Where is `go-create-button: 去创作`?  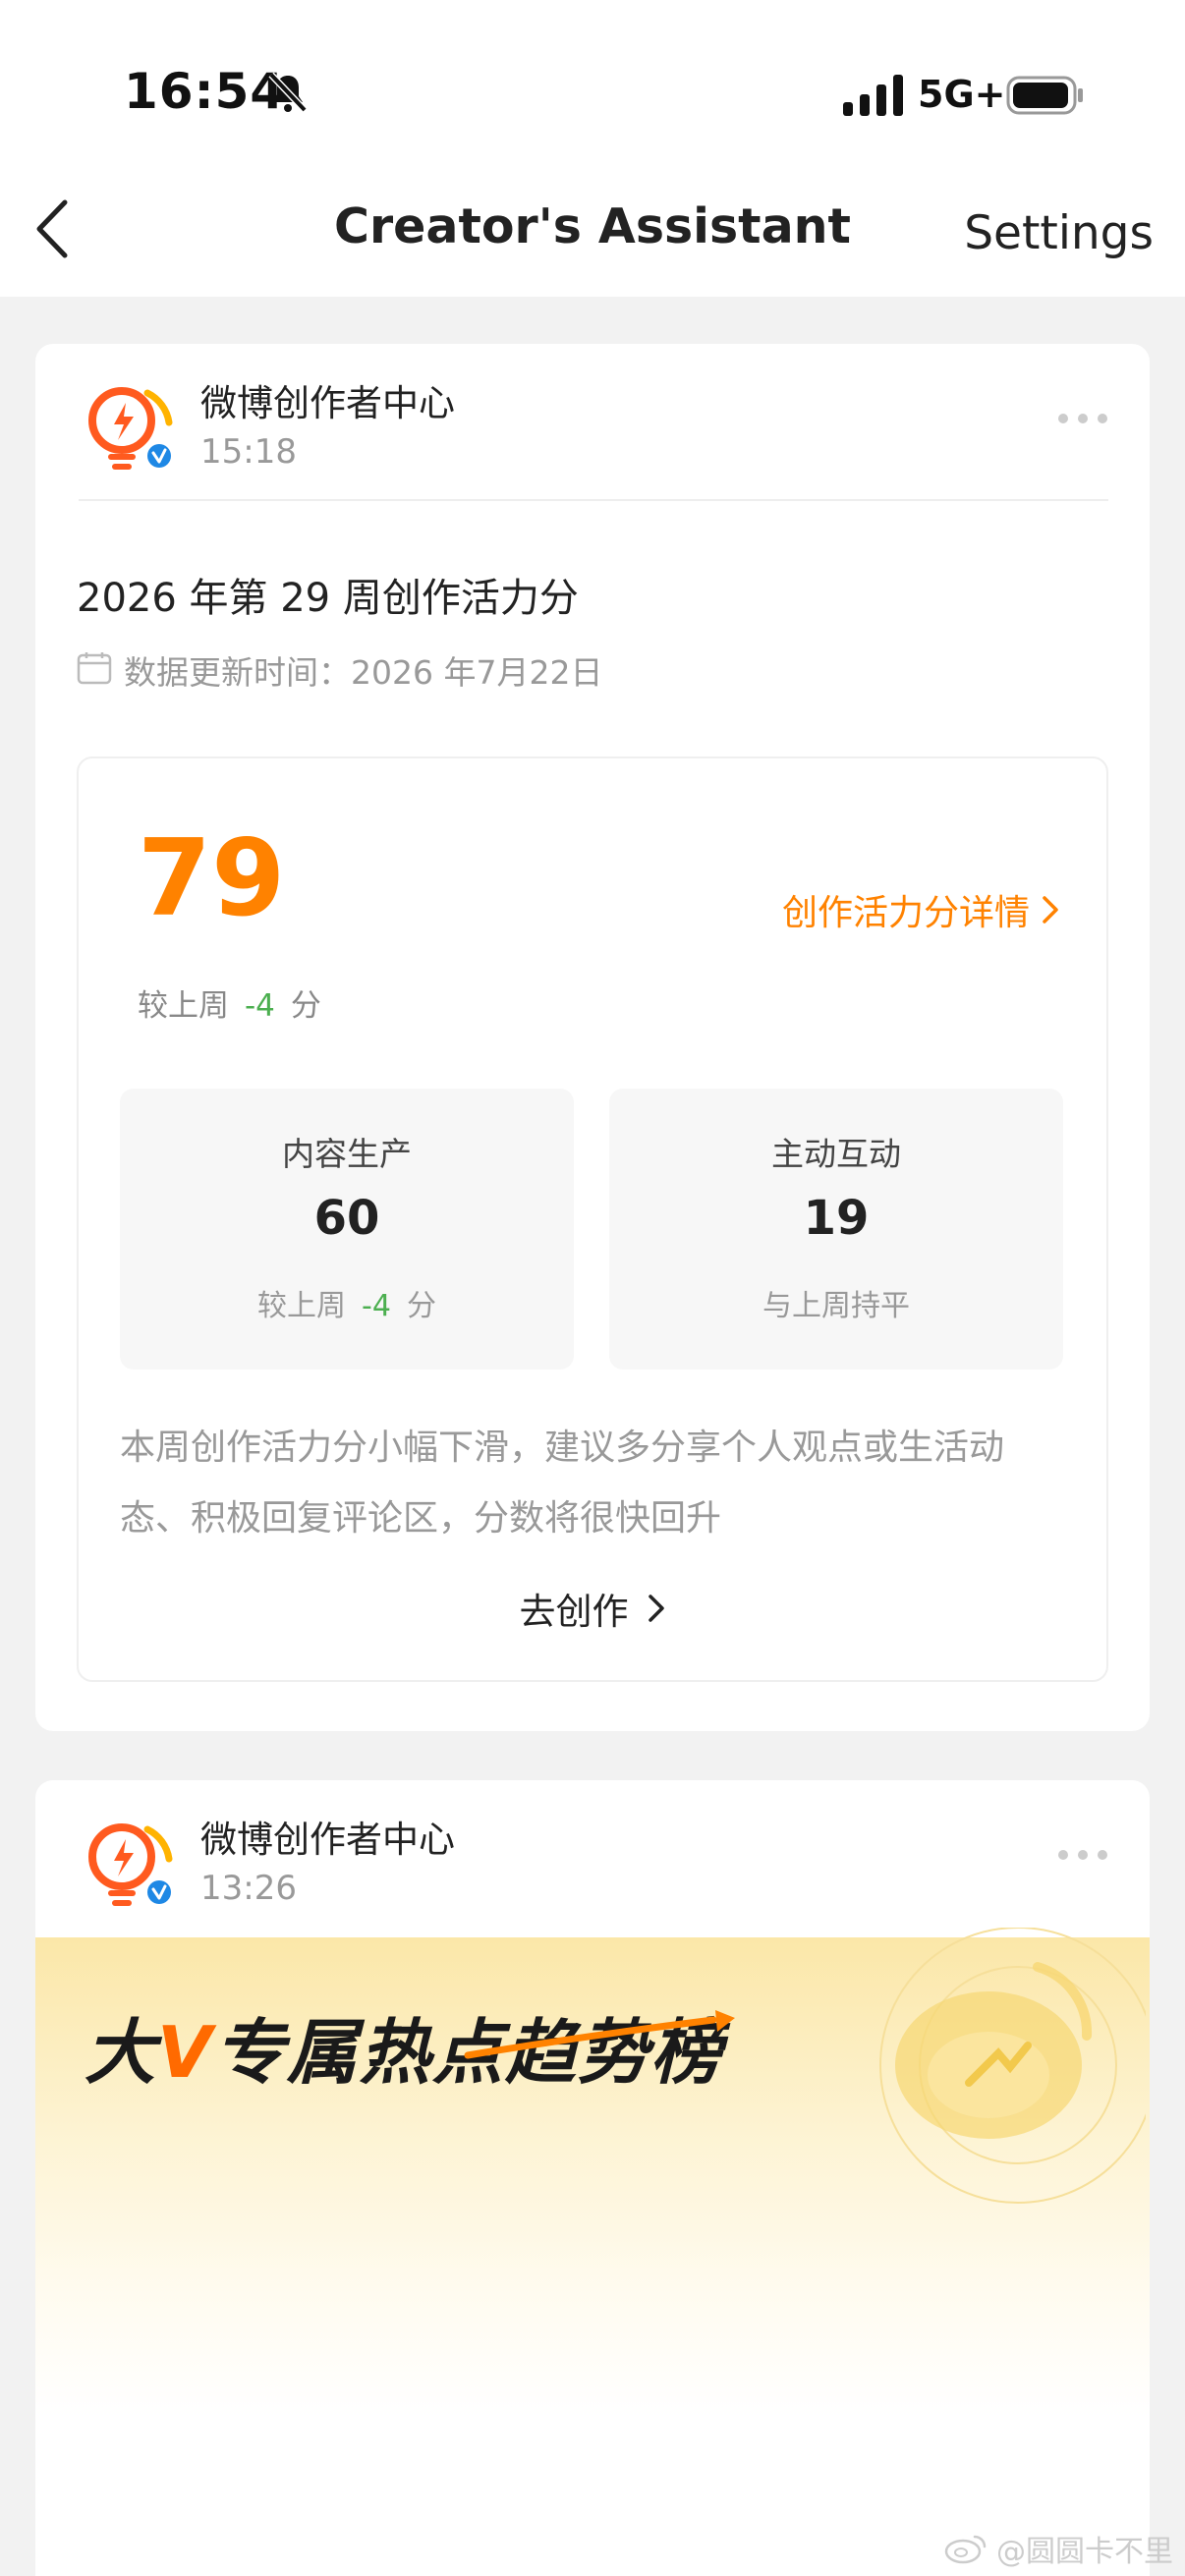
go-create-button: 去创作 is located at coordinates (592, 1608).